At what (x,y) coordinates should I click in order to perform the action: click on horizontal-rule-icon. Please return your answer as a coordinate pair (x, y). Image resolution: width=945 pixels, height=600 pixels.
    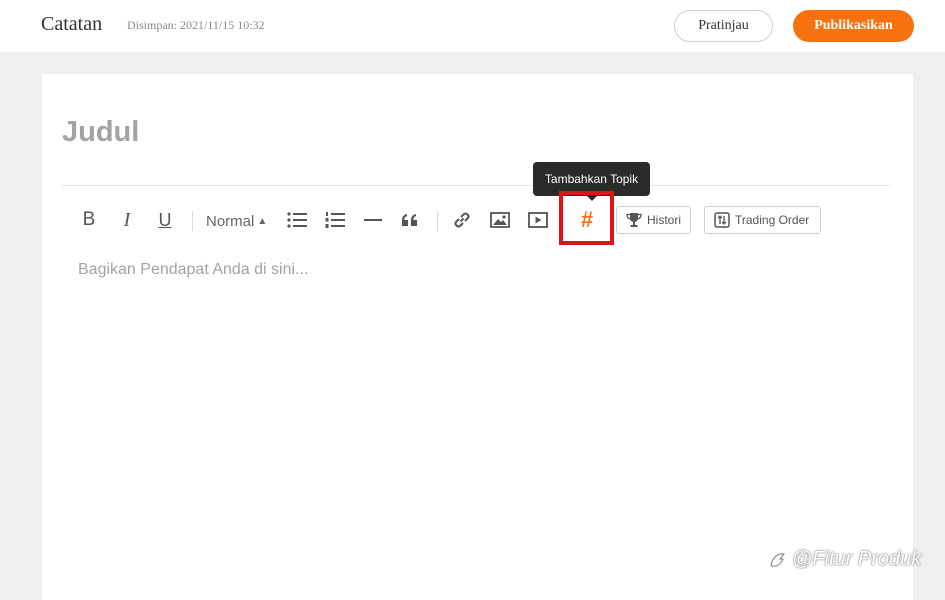
    Looking at the image, I should click on (373, 220).